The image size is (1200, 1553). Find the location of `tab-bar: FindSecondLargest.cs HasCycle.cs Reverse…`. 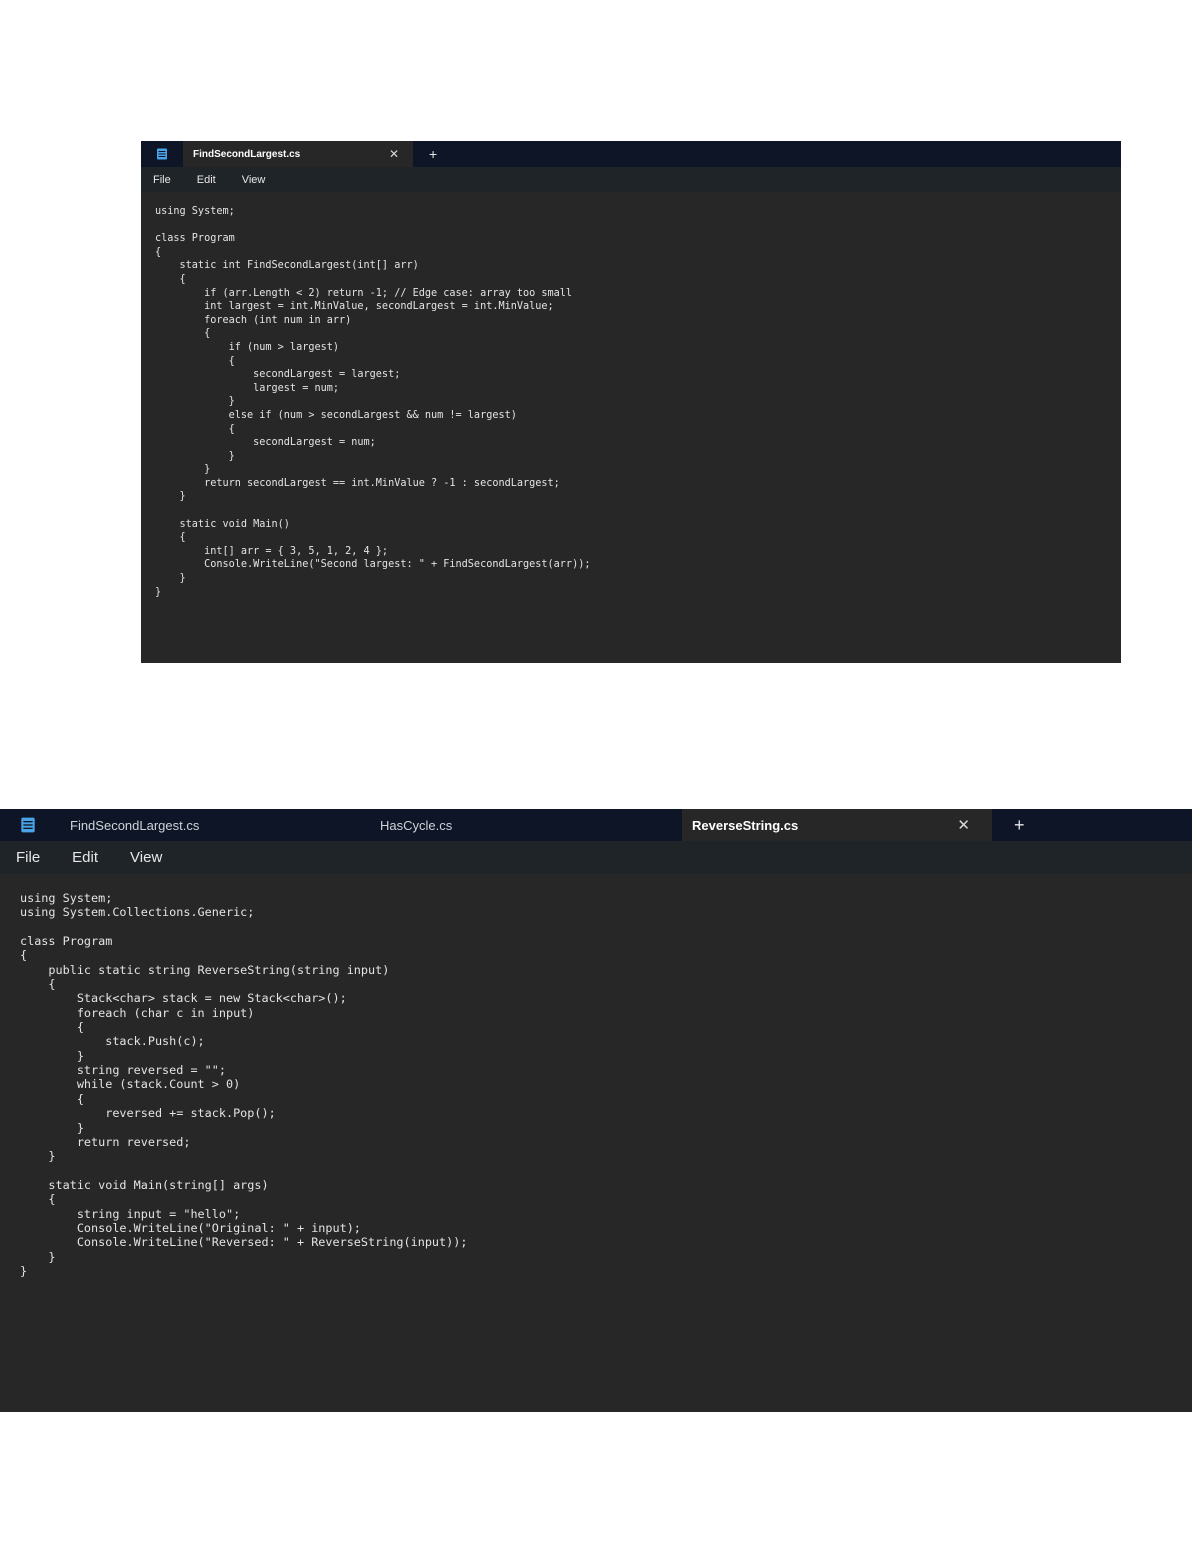

tab-bar: FindSecondLargest.cs HasCycle.cs Reverse… is located at coordinates (596, 825).